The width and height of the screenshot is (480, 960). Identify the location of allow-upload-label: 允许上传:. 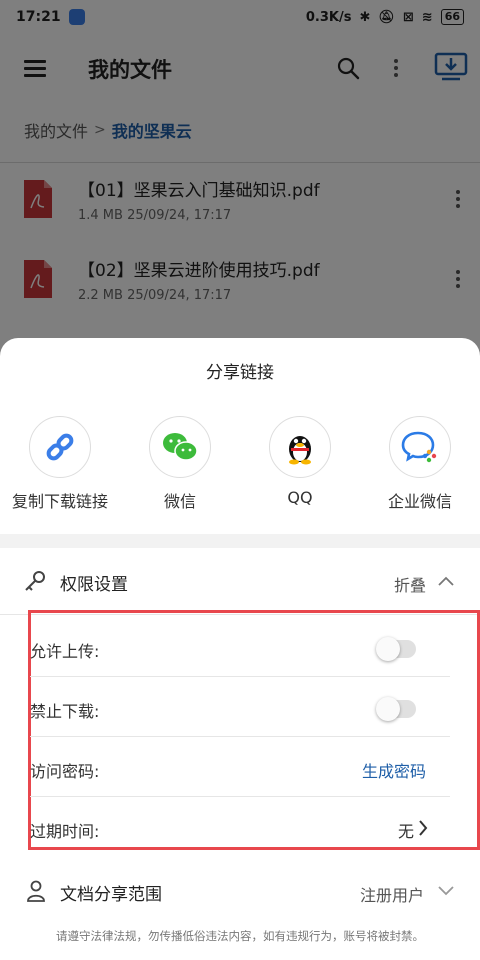
(65, 651).